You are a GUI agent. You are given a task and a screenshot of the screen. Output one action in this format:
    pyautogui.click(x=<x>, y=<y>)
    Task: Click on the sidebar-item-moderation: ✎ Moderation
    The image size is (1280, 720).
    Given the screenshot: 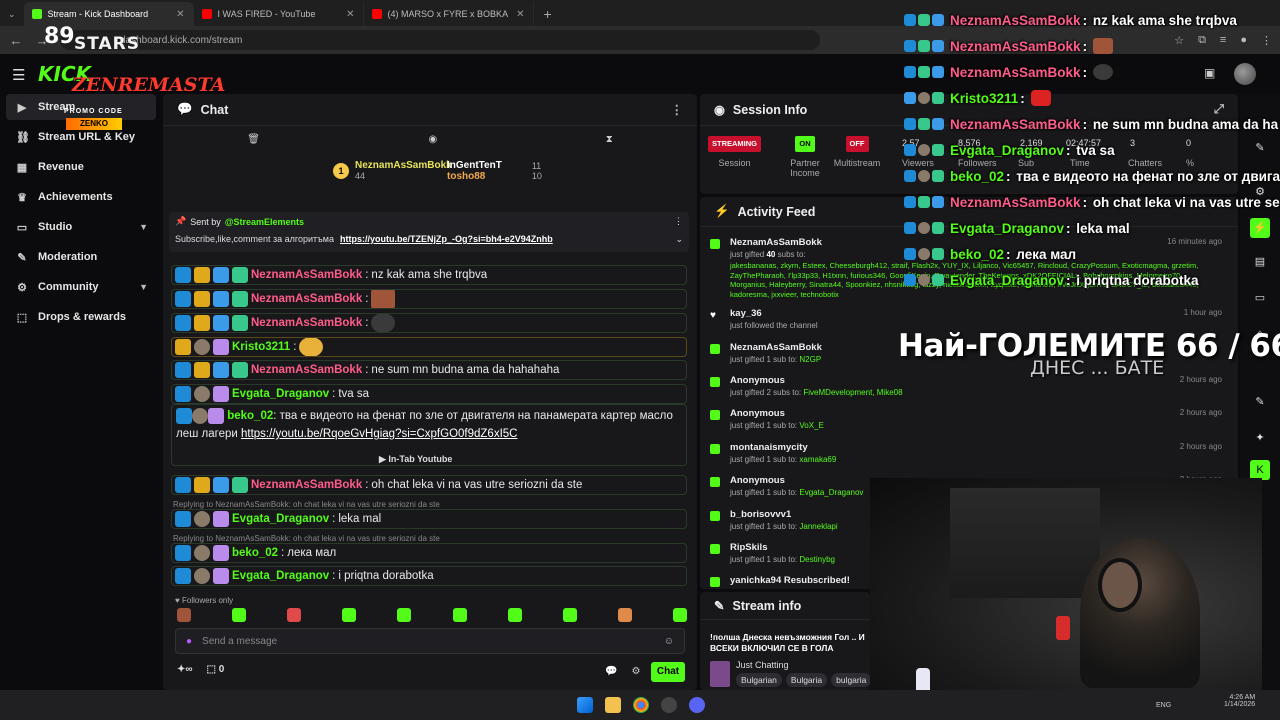 What is the action you would take?
    pyautogui.click(x=81, y=257)
    